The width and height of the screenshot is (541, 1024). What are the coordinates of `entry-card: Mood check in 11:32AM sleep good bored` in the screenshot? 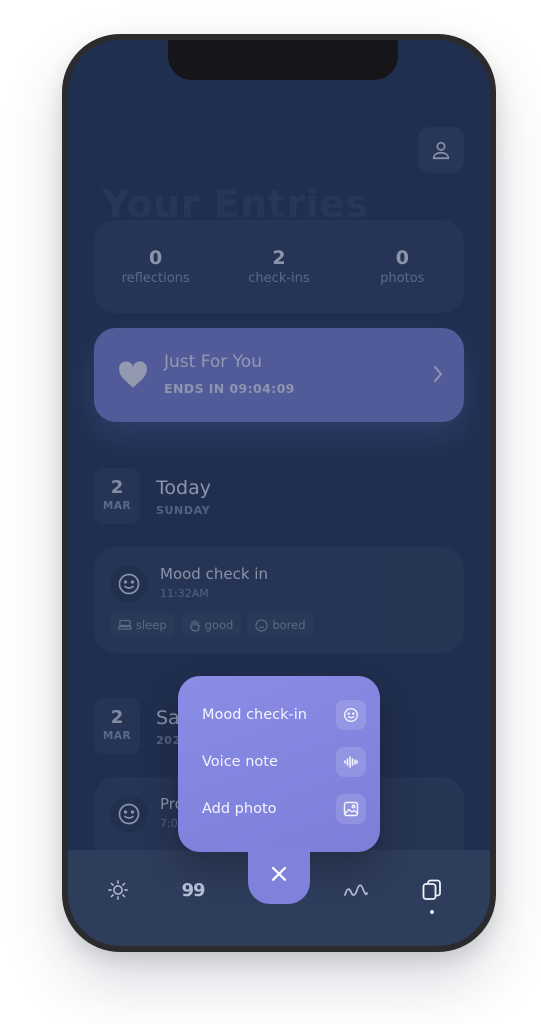 It's located at (279, 600).